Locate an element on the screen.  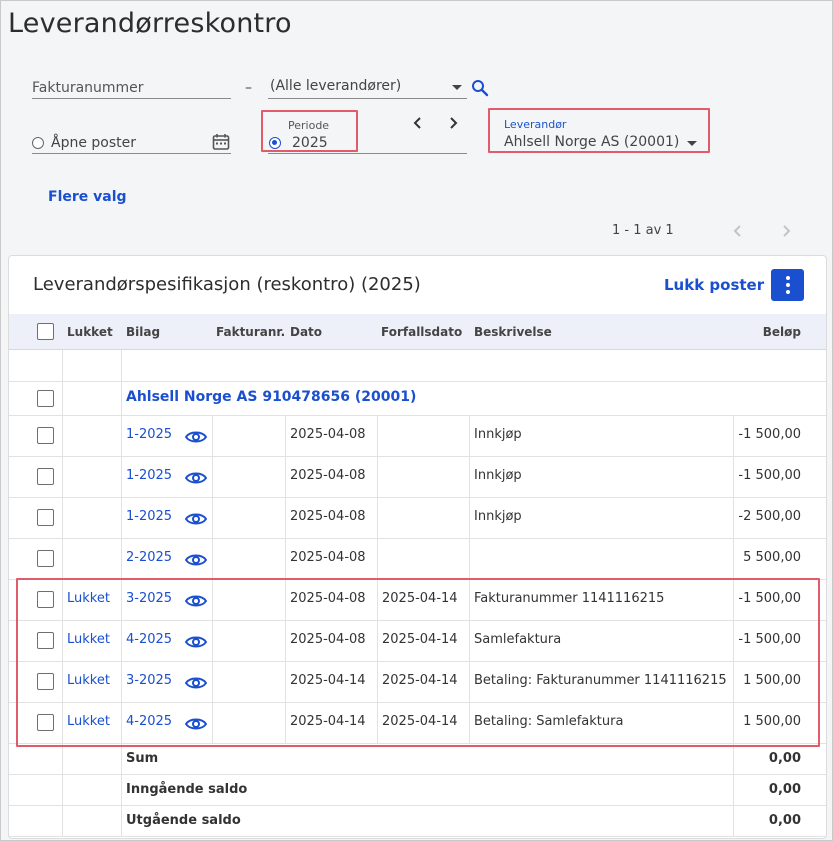
header-fakturanr: Fakturanr. is located at coordinates (251, 332).